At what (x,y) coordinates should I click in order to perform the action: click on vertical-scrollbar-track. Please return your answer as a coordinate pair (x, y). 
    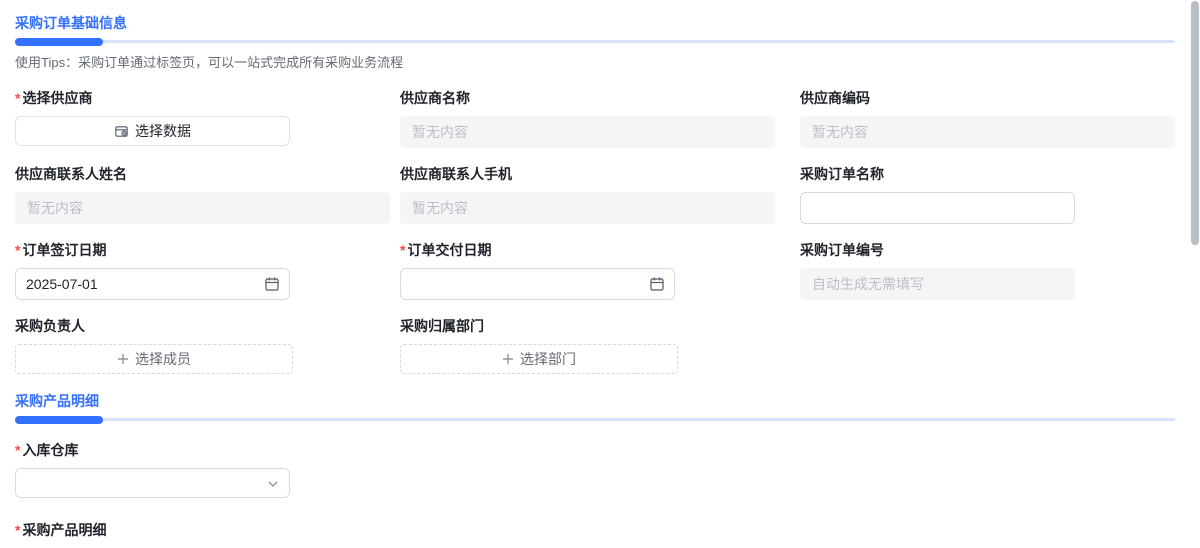
    Looking at the image, I should click on (1195, 274).